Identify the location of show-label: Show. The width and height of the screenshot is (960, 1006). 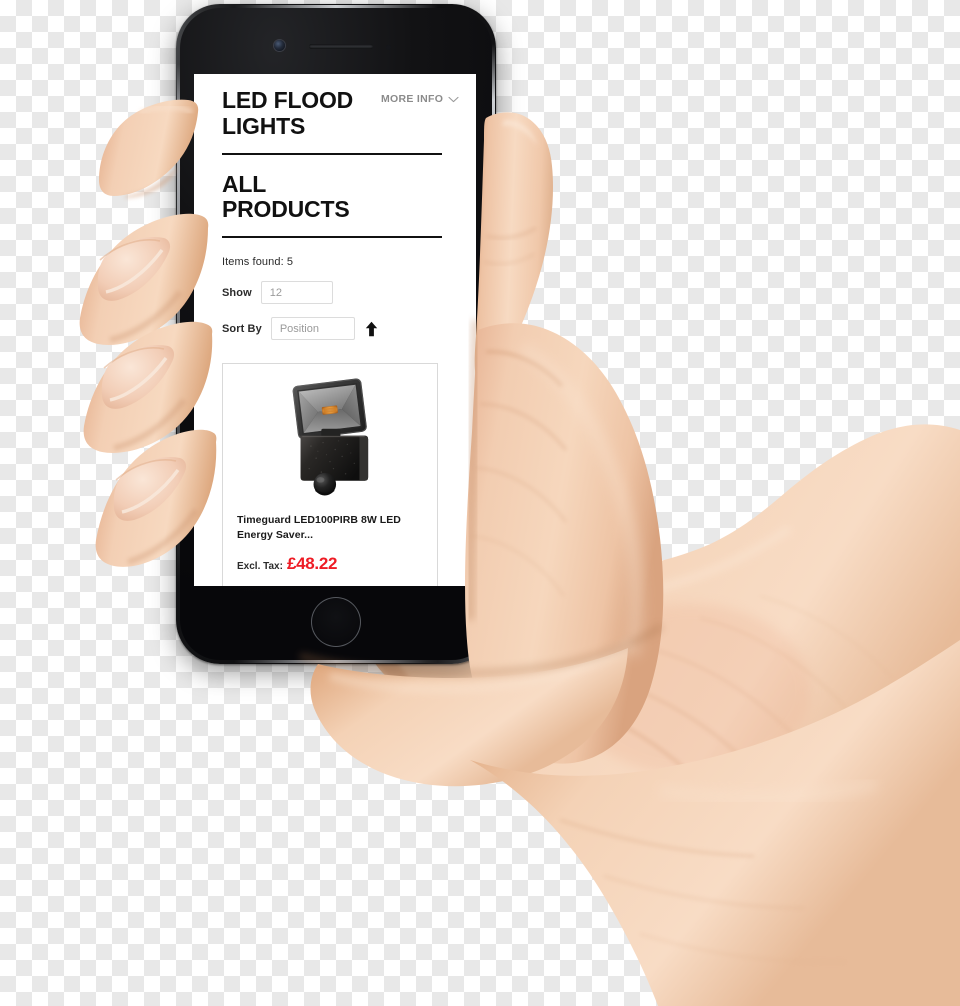
(237, 292).